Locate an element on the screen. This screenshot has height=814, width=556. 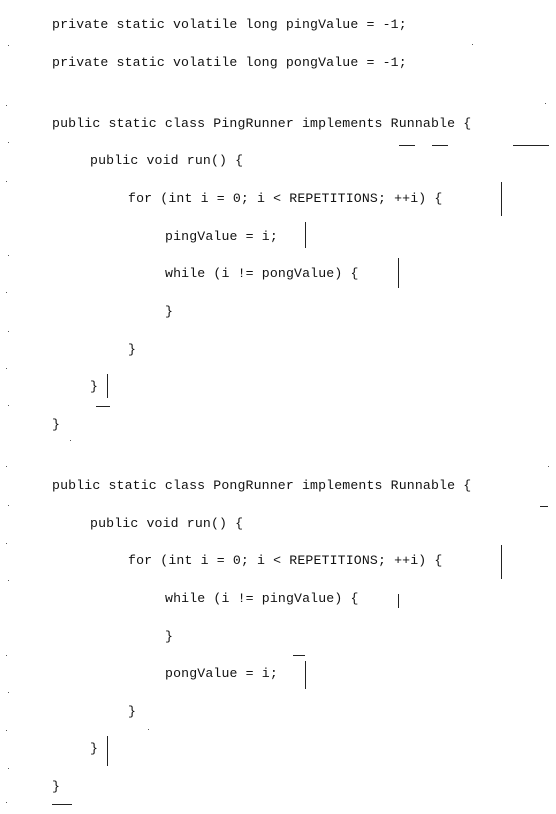
ping-while-loop: while (i != pongValue) { is located at coordinates (262, 273).